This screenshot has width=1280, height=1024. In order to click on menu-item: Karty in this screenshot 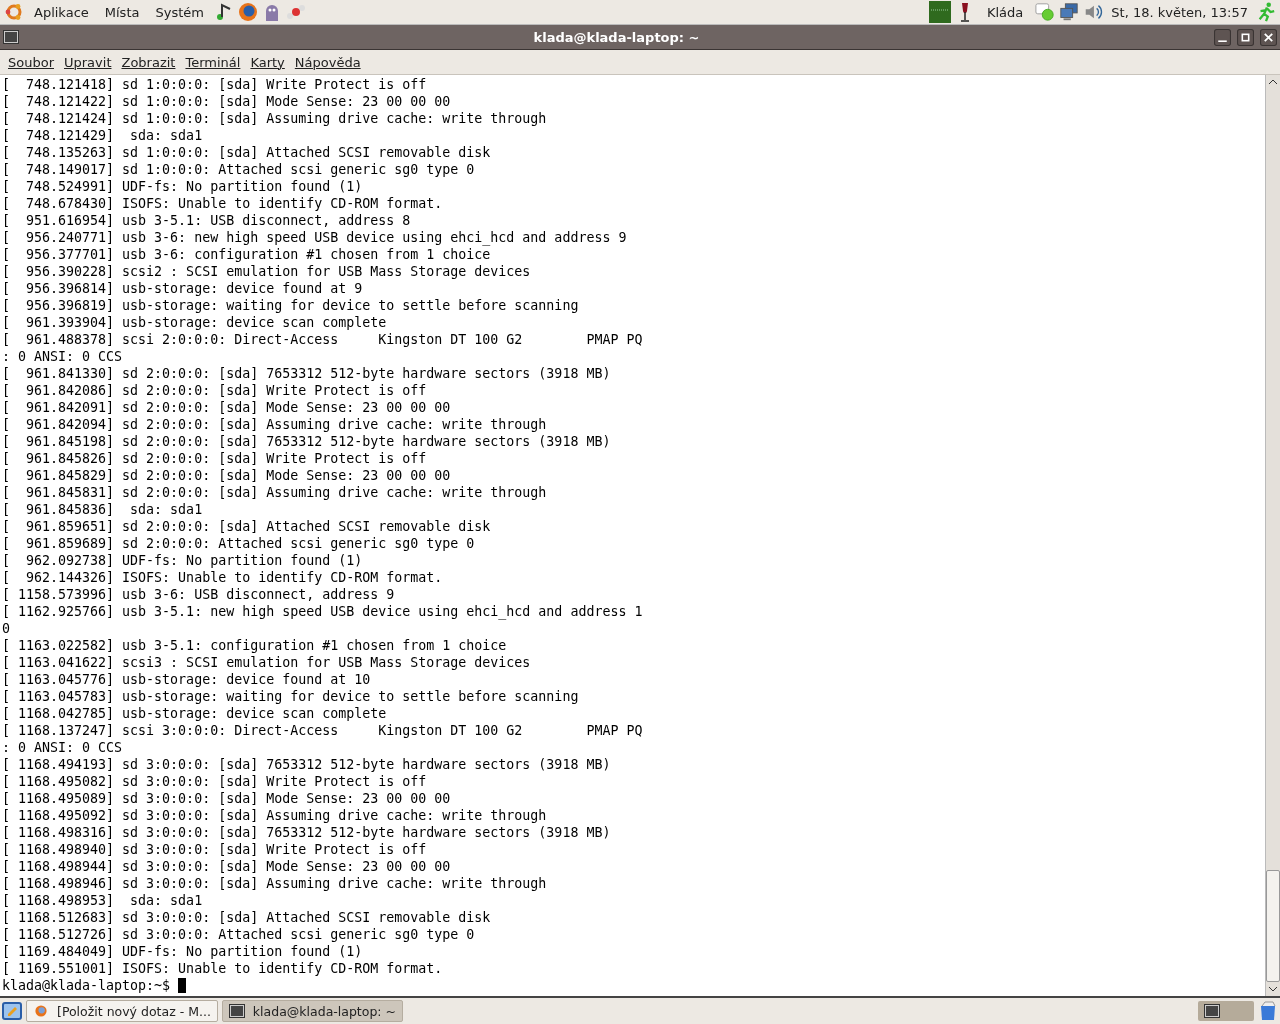, I will do `click(267, 62)`.